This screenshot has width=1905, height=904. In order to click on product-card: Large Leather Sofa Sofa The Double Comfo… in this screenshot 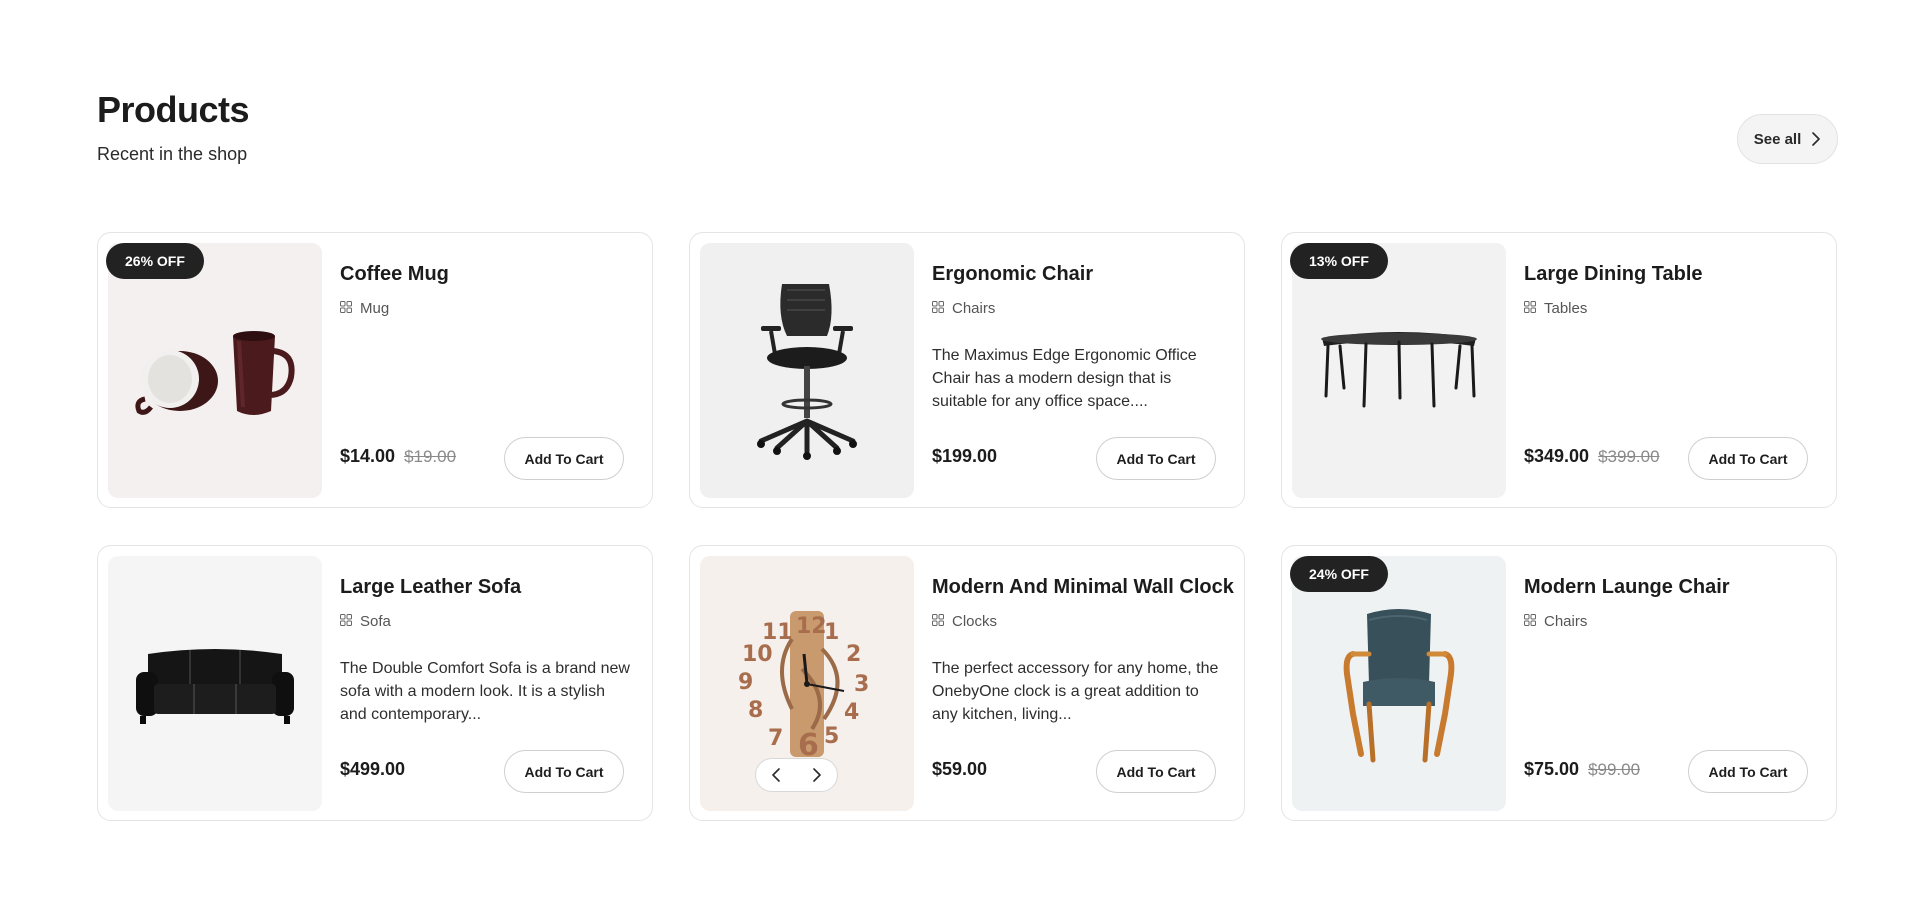, I will do `click(375, 683)`.